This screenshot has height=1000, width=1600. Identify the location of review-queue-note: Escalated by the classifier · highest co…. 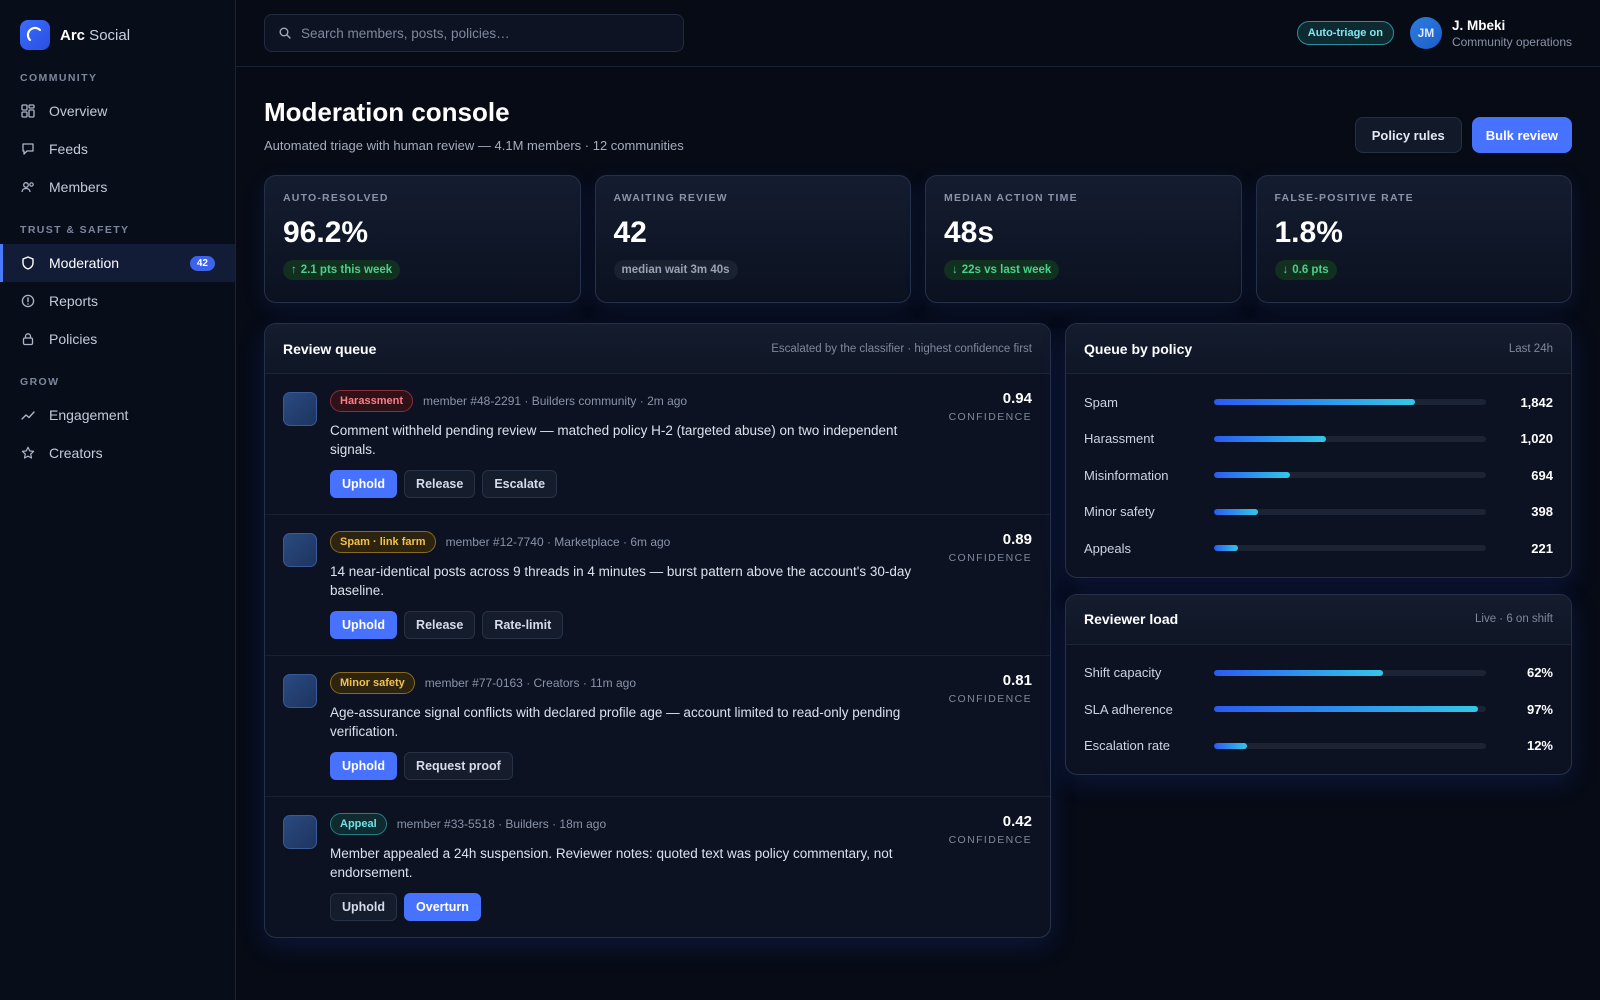
(901, 348).